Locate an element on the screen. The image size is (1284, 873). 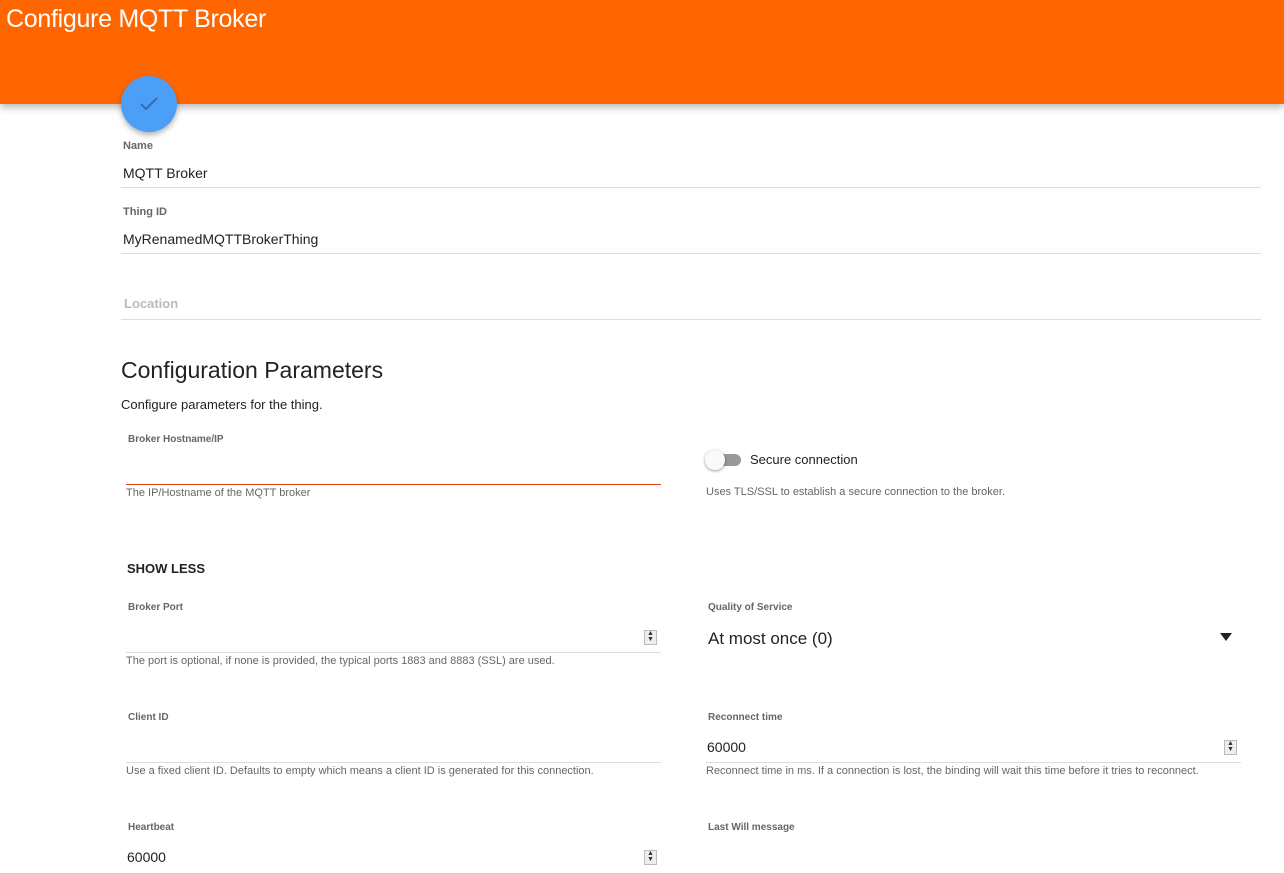
page-title: Configure MQTT Broker is located at coordinates (136, 19).